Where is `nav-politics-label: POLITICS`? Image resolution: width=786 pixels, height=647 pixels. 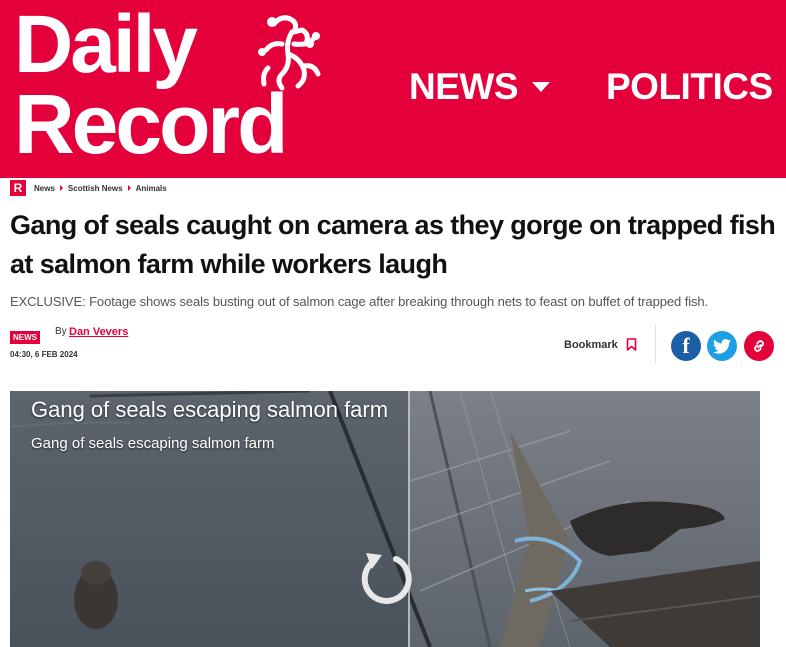
nav-politics-label: POLITICS is located at coordinates (689, 86).